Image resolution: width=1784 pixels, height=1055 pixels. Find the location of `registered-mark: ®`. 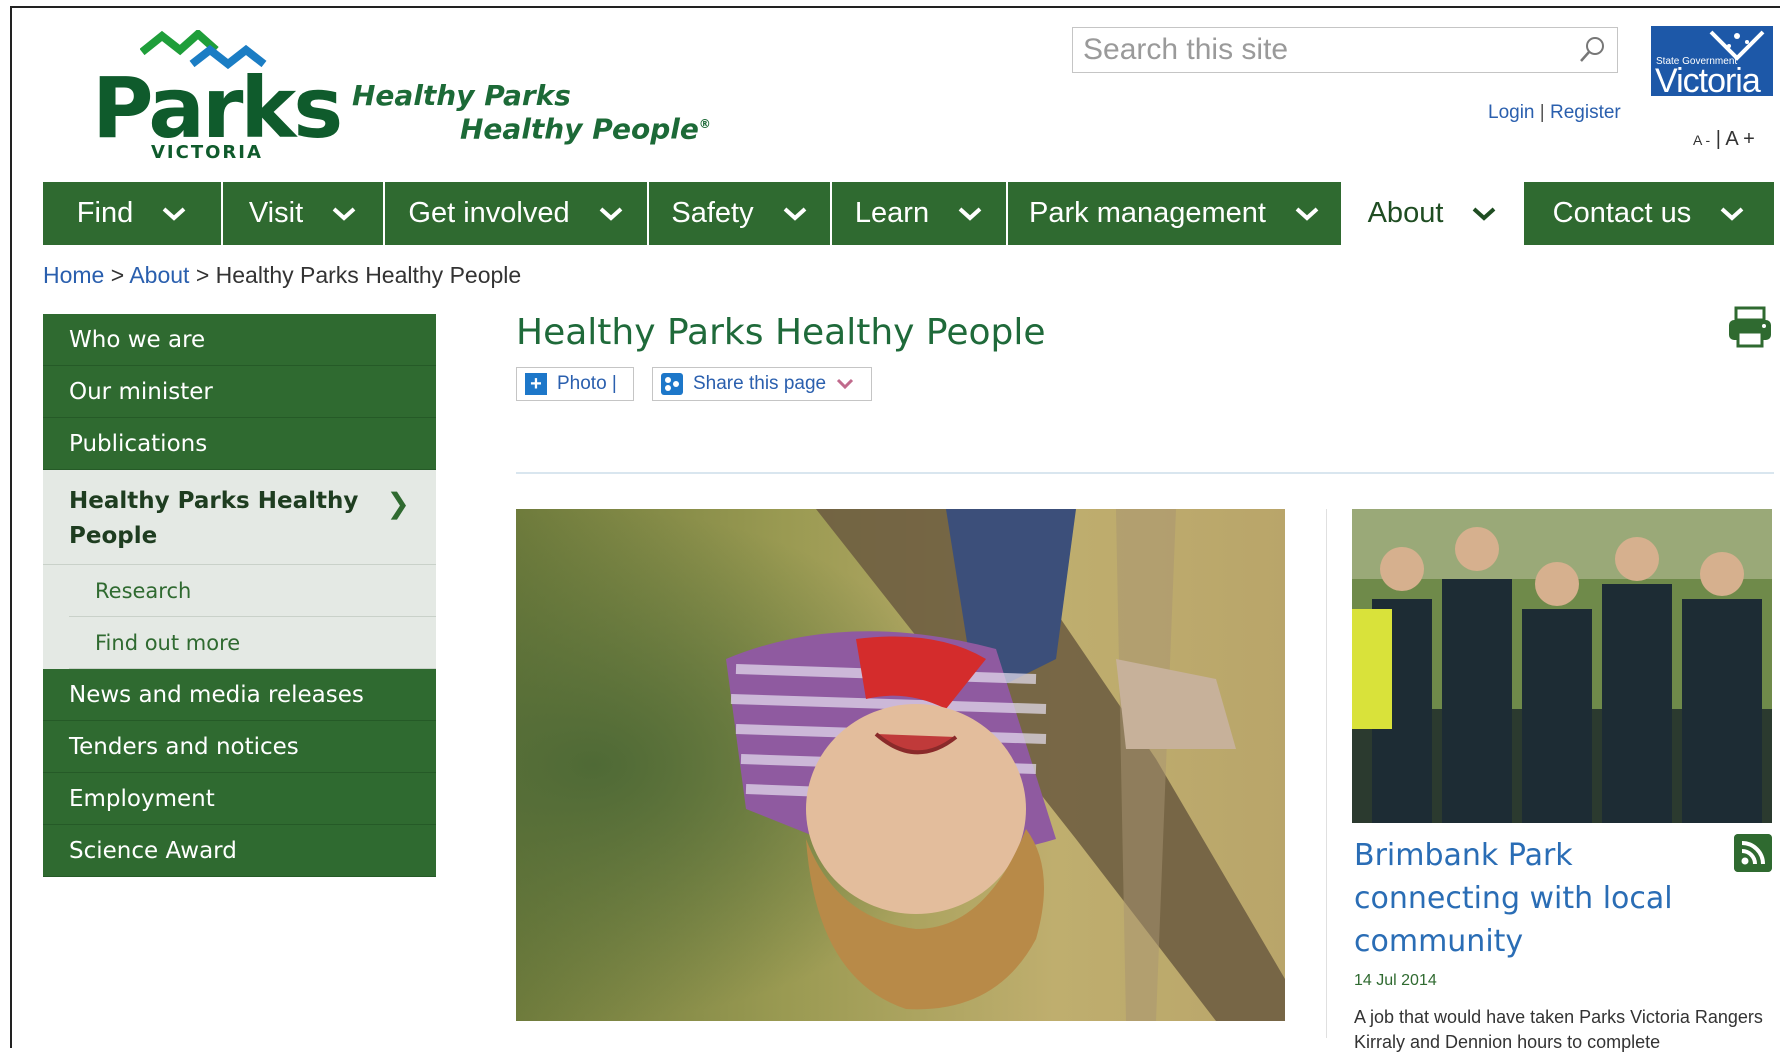

registered-mark: ® is located at coordinates (704, 124).